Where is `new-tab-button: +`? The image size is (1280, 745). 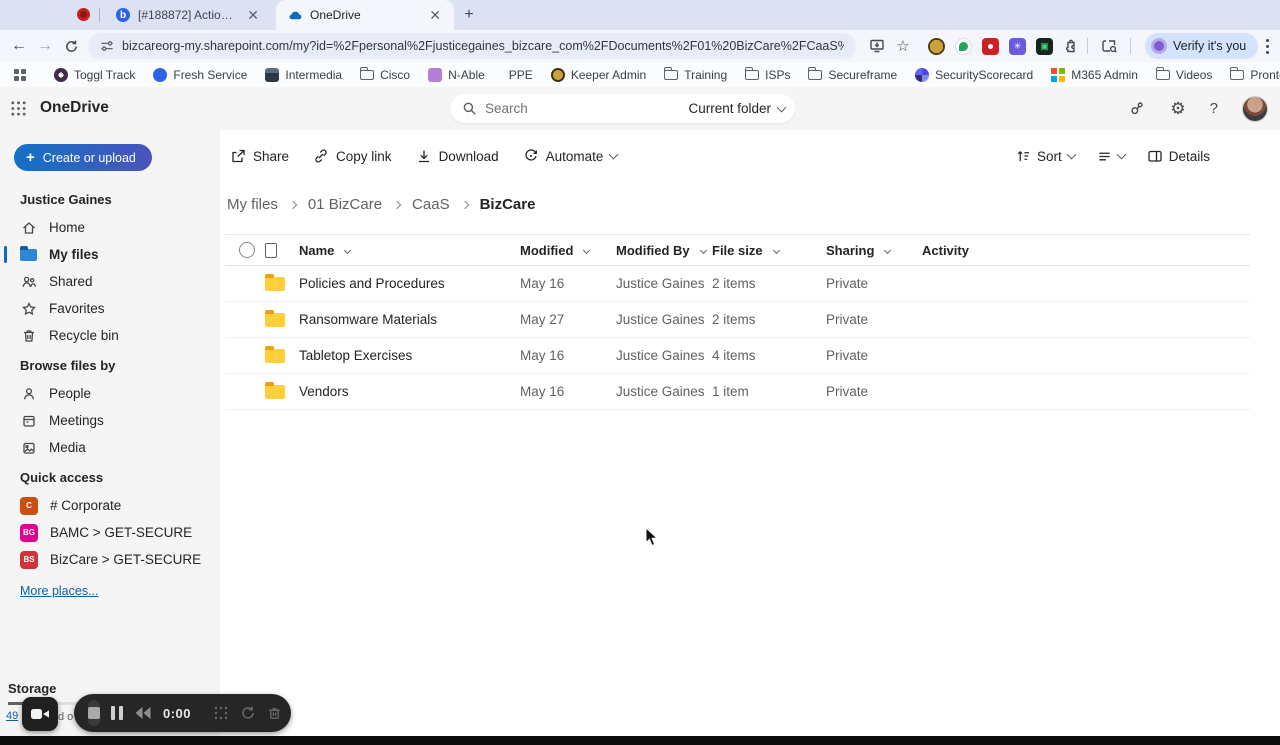 new-tab-button: + is located at coordinates (469, 15).